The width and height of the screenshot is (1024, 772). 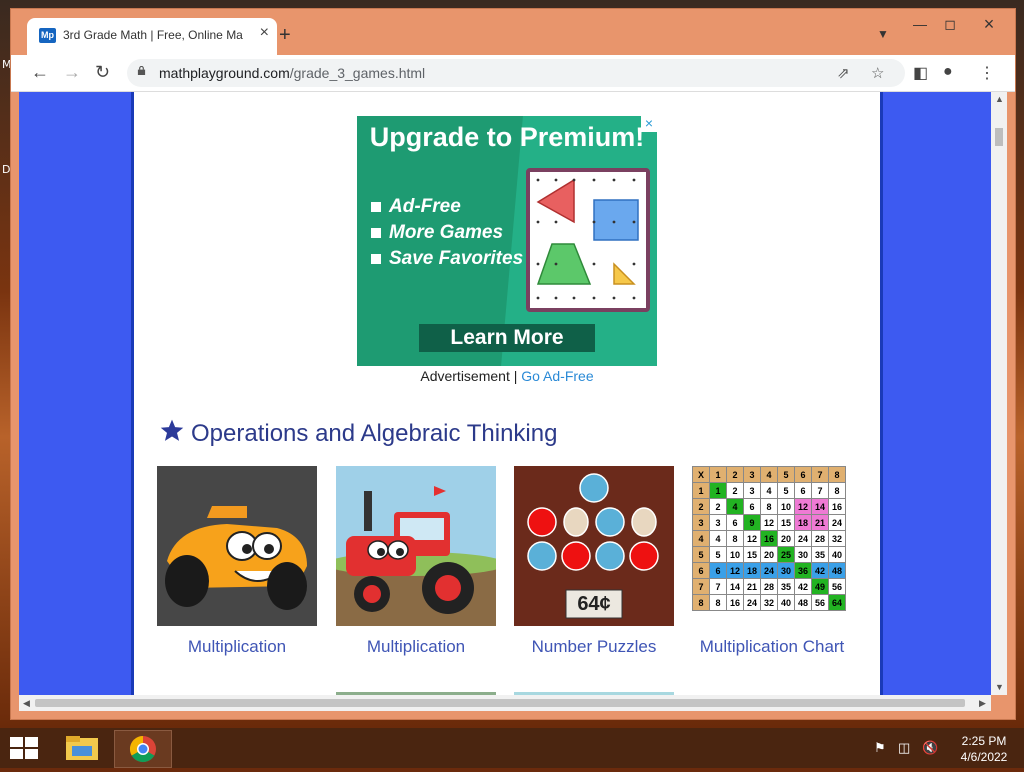 What do you see at coordinates (843, 73) in the screenshot?
I see `share-icon: ⇗` at bounding box center [843, 73].